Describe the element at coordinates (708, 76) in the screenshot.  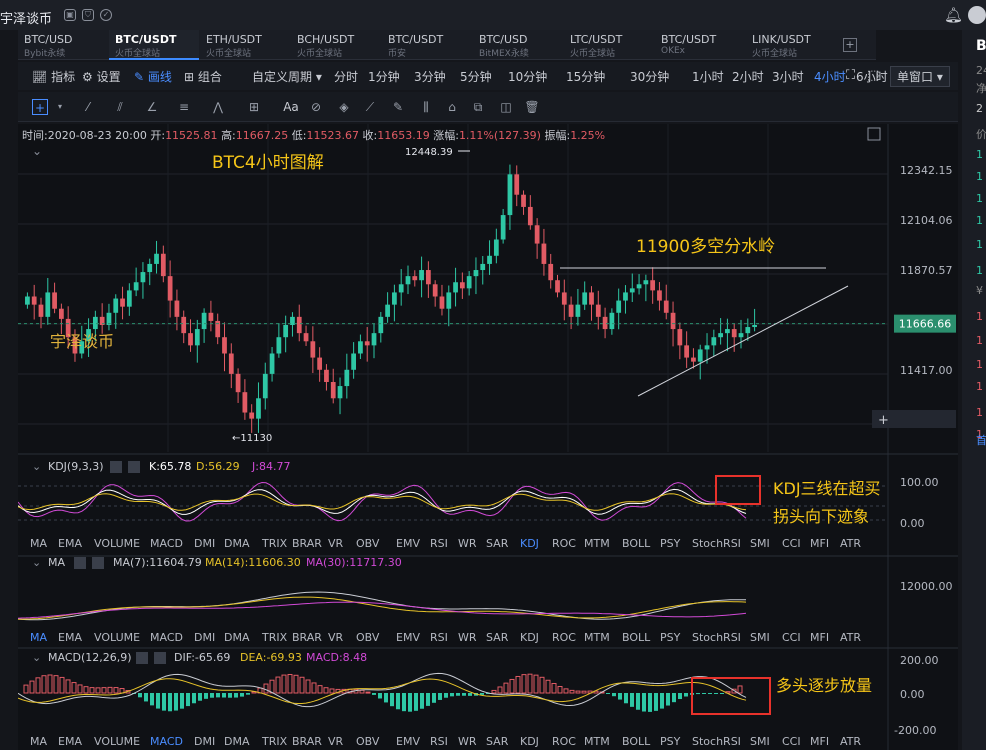
I see `period-option: 1小时` at that location.